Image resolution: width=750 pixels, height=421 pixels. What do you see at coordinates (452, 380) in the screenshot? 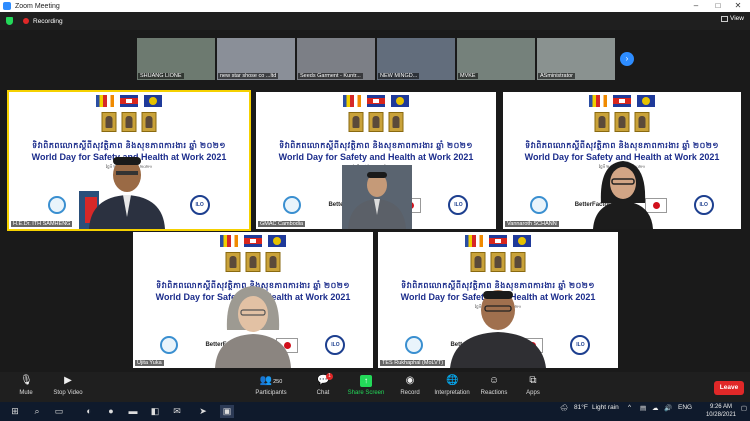
I see `globe-icon: 🌐` at bounding box center [452, 380].